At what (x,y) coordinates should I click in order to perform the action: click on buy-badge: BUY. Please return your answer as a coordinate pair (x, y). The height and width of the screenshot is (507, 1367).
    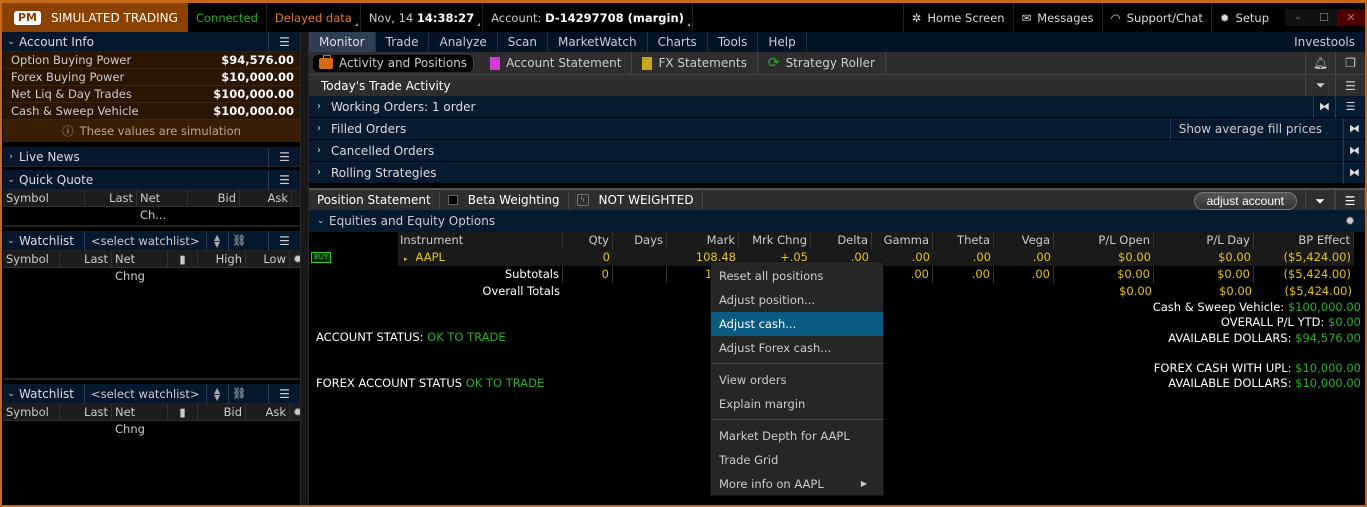
    Looking at the image, I should click on (321, 257).